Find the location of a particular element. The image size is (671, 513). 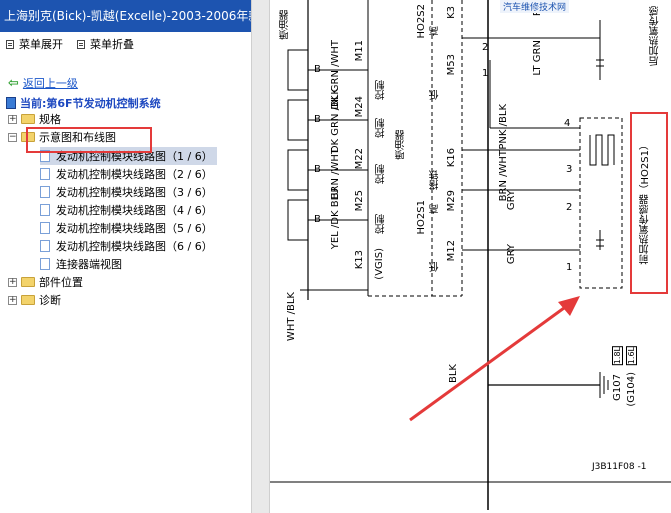

tree-item-ecm-diagram-5: 发动机控制模块线路图（5 / 6） is located at coordinates (126, 228).